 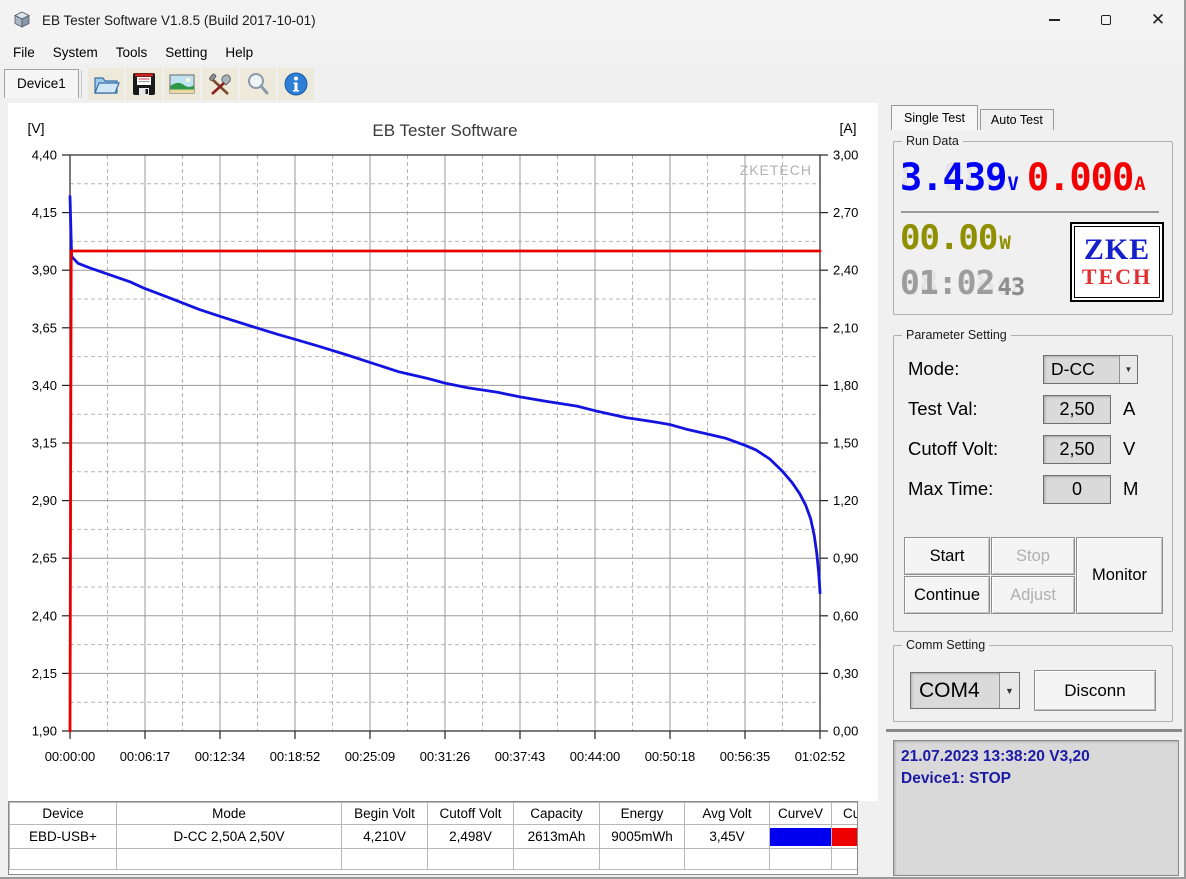 I want to click on com-port-dropdown-button: ▼, so click(x=1009, y=690).